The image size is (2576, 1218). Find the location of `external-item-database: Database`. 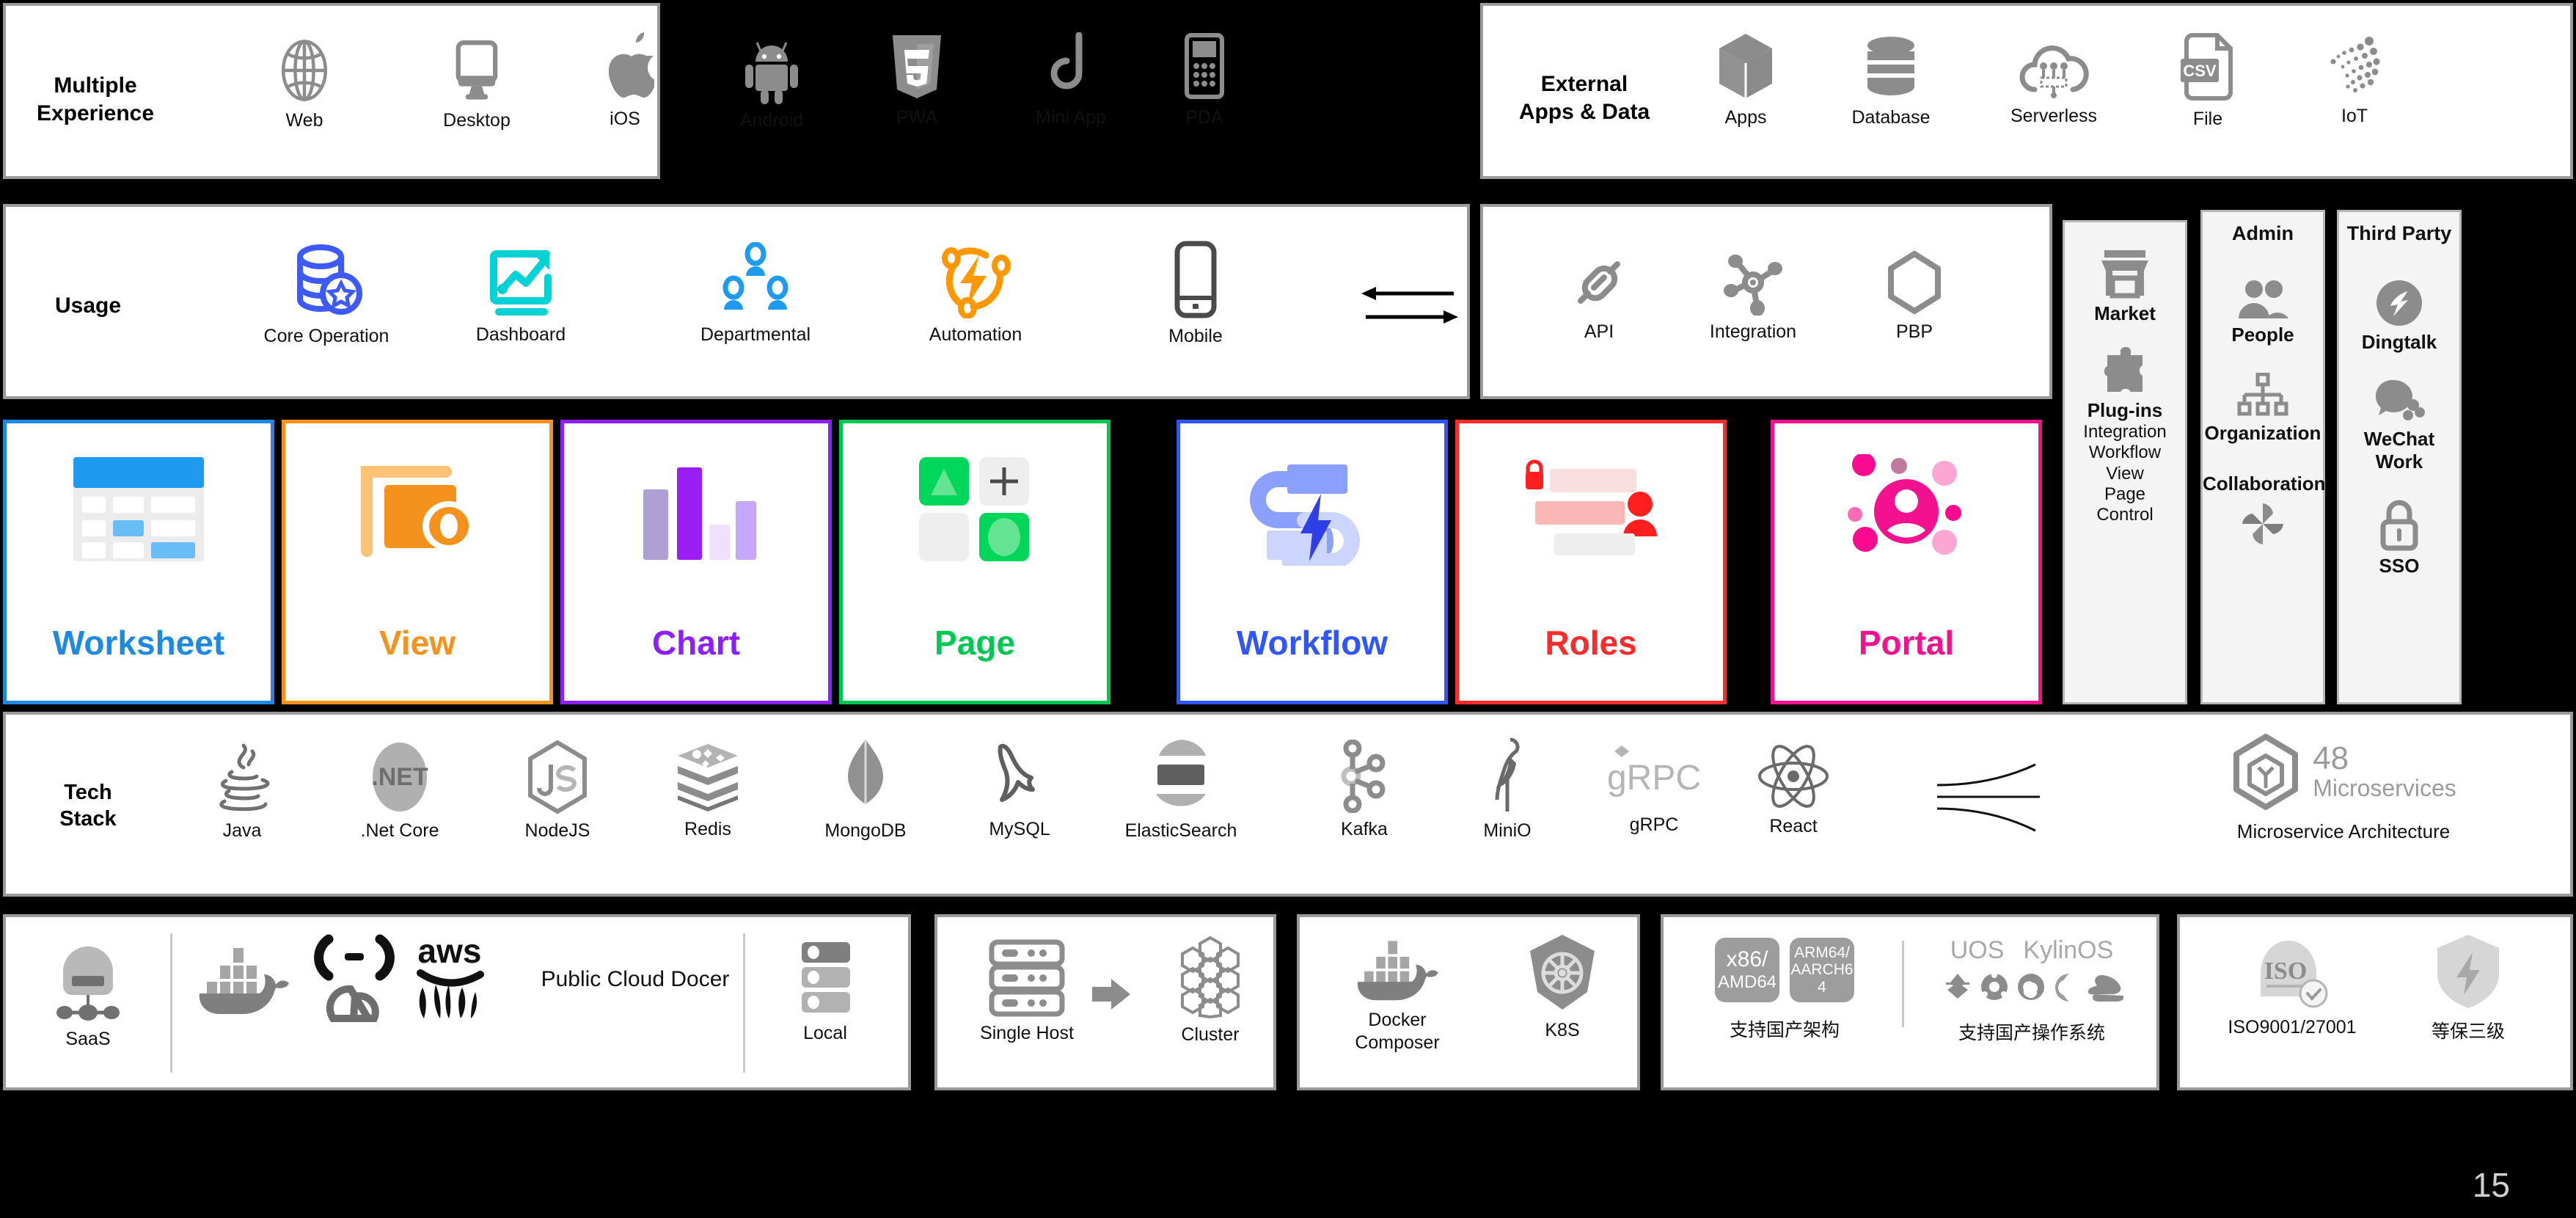

external-item-database: Database is located at coordinates (1891, 81).